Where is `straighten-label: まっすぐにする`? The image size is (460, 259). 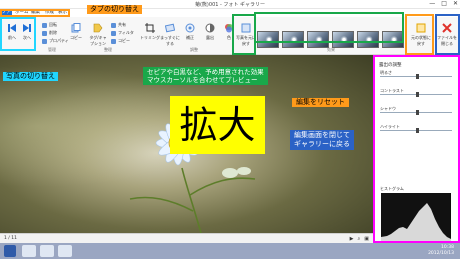
straighten-label: まっすぐにする is located at coordinates (170, 40).